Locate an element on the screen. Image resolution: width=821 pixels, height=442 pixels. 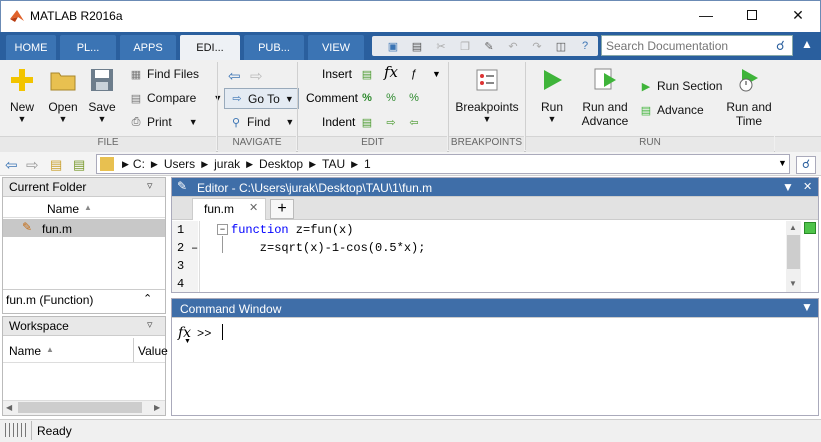
maximize-button is located at coordinates (752, 15).